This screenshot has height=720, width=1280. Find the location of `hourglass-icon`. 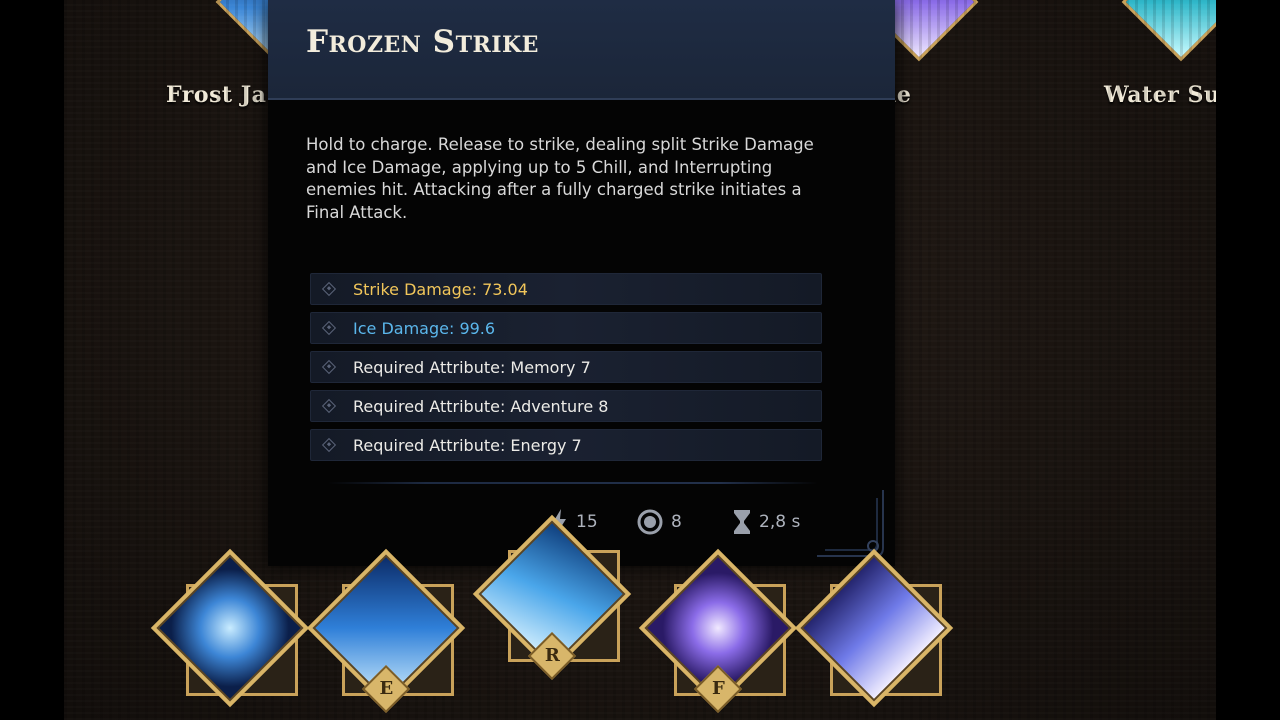

hourglass-icon is located at coordinates (742, 522).